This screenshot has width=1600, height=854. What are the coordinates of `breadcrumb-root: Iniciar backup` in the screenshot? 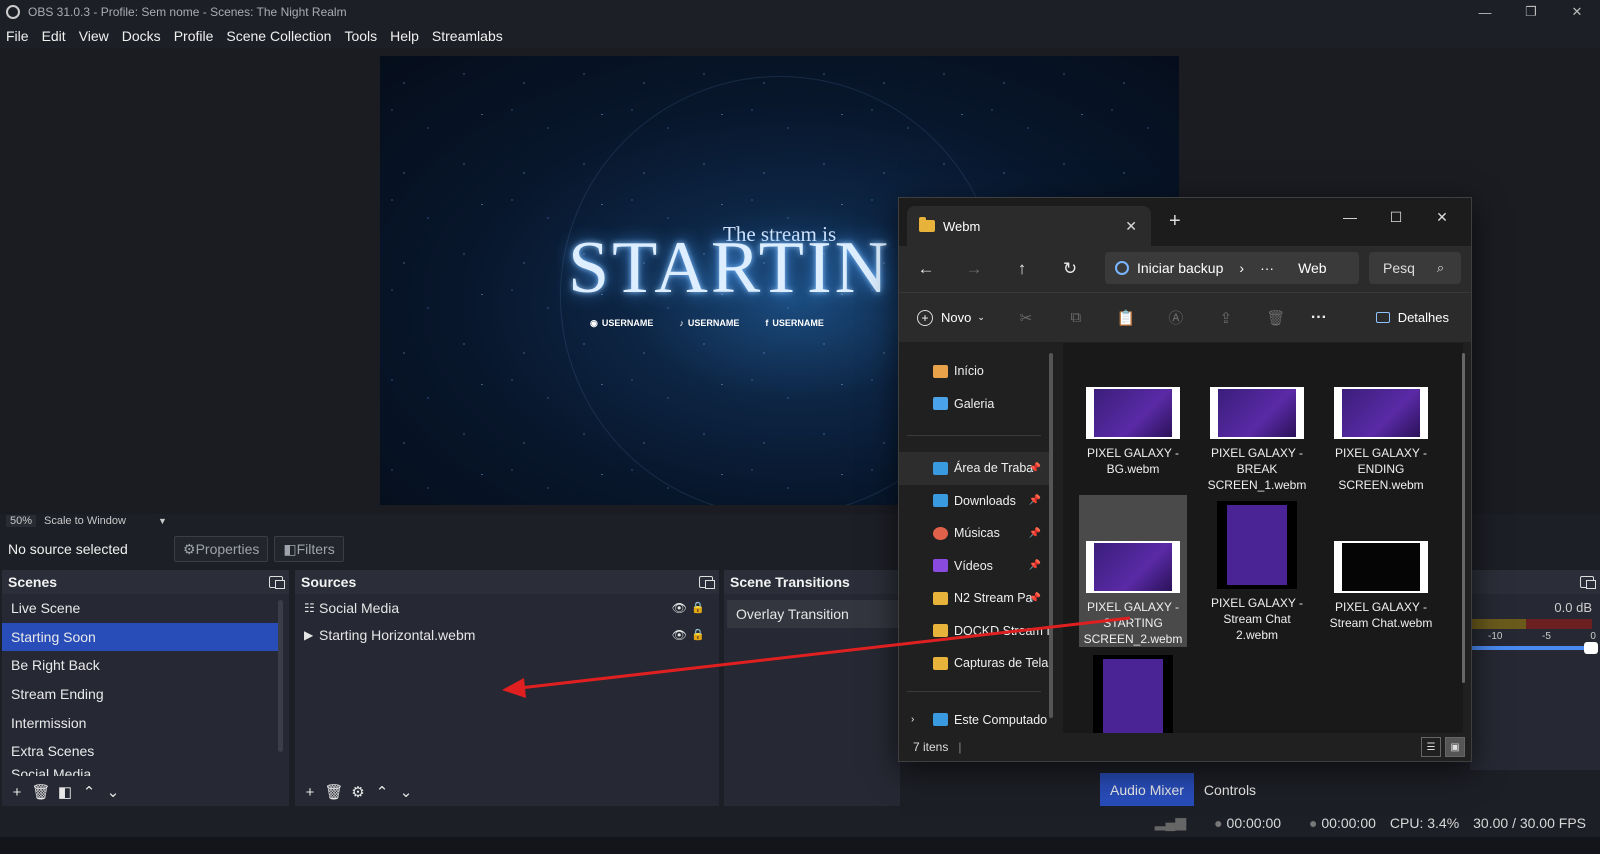 It's located at (1180, 268).